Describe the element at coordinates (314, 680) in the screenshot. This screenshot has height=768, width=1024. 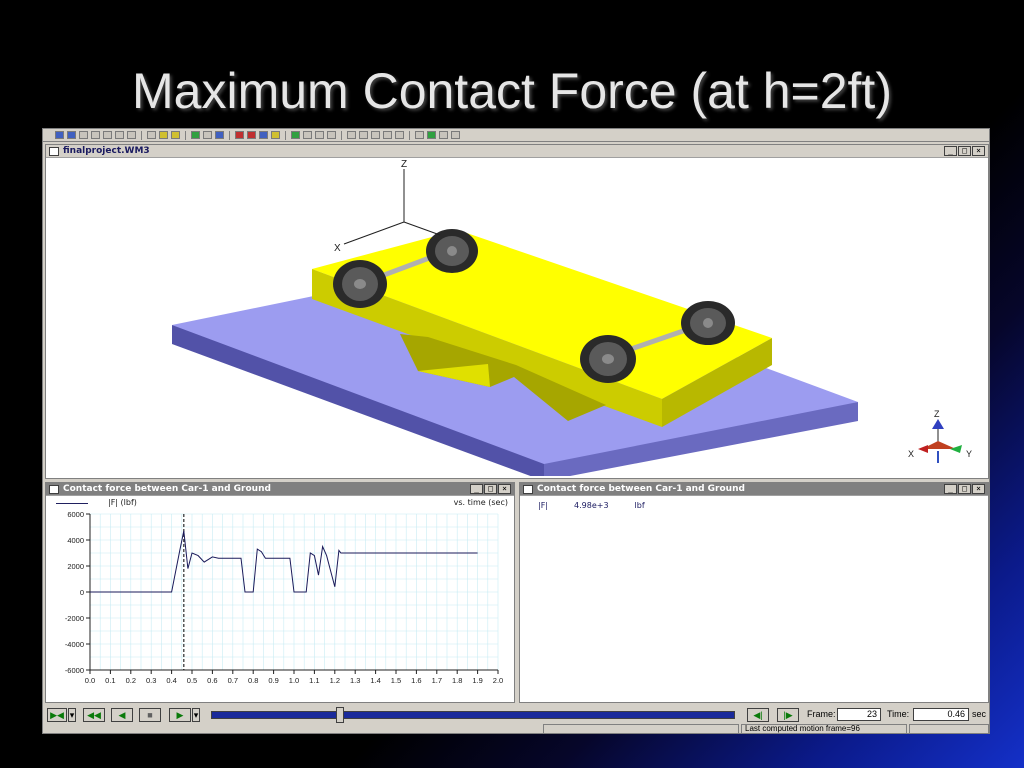
I see `x-tick-label: 1.1` at that location.